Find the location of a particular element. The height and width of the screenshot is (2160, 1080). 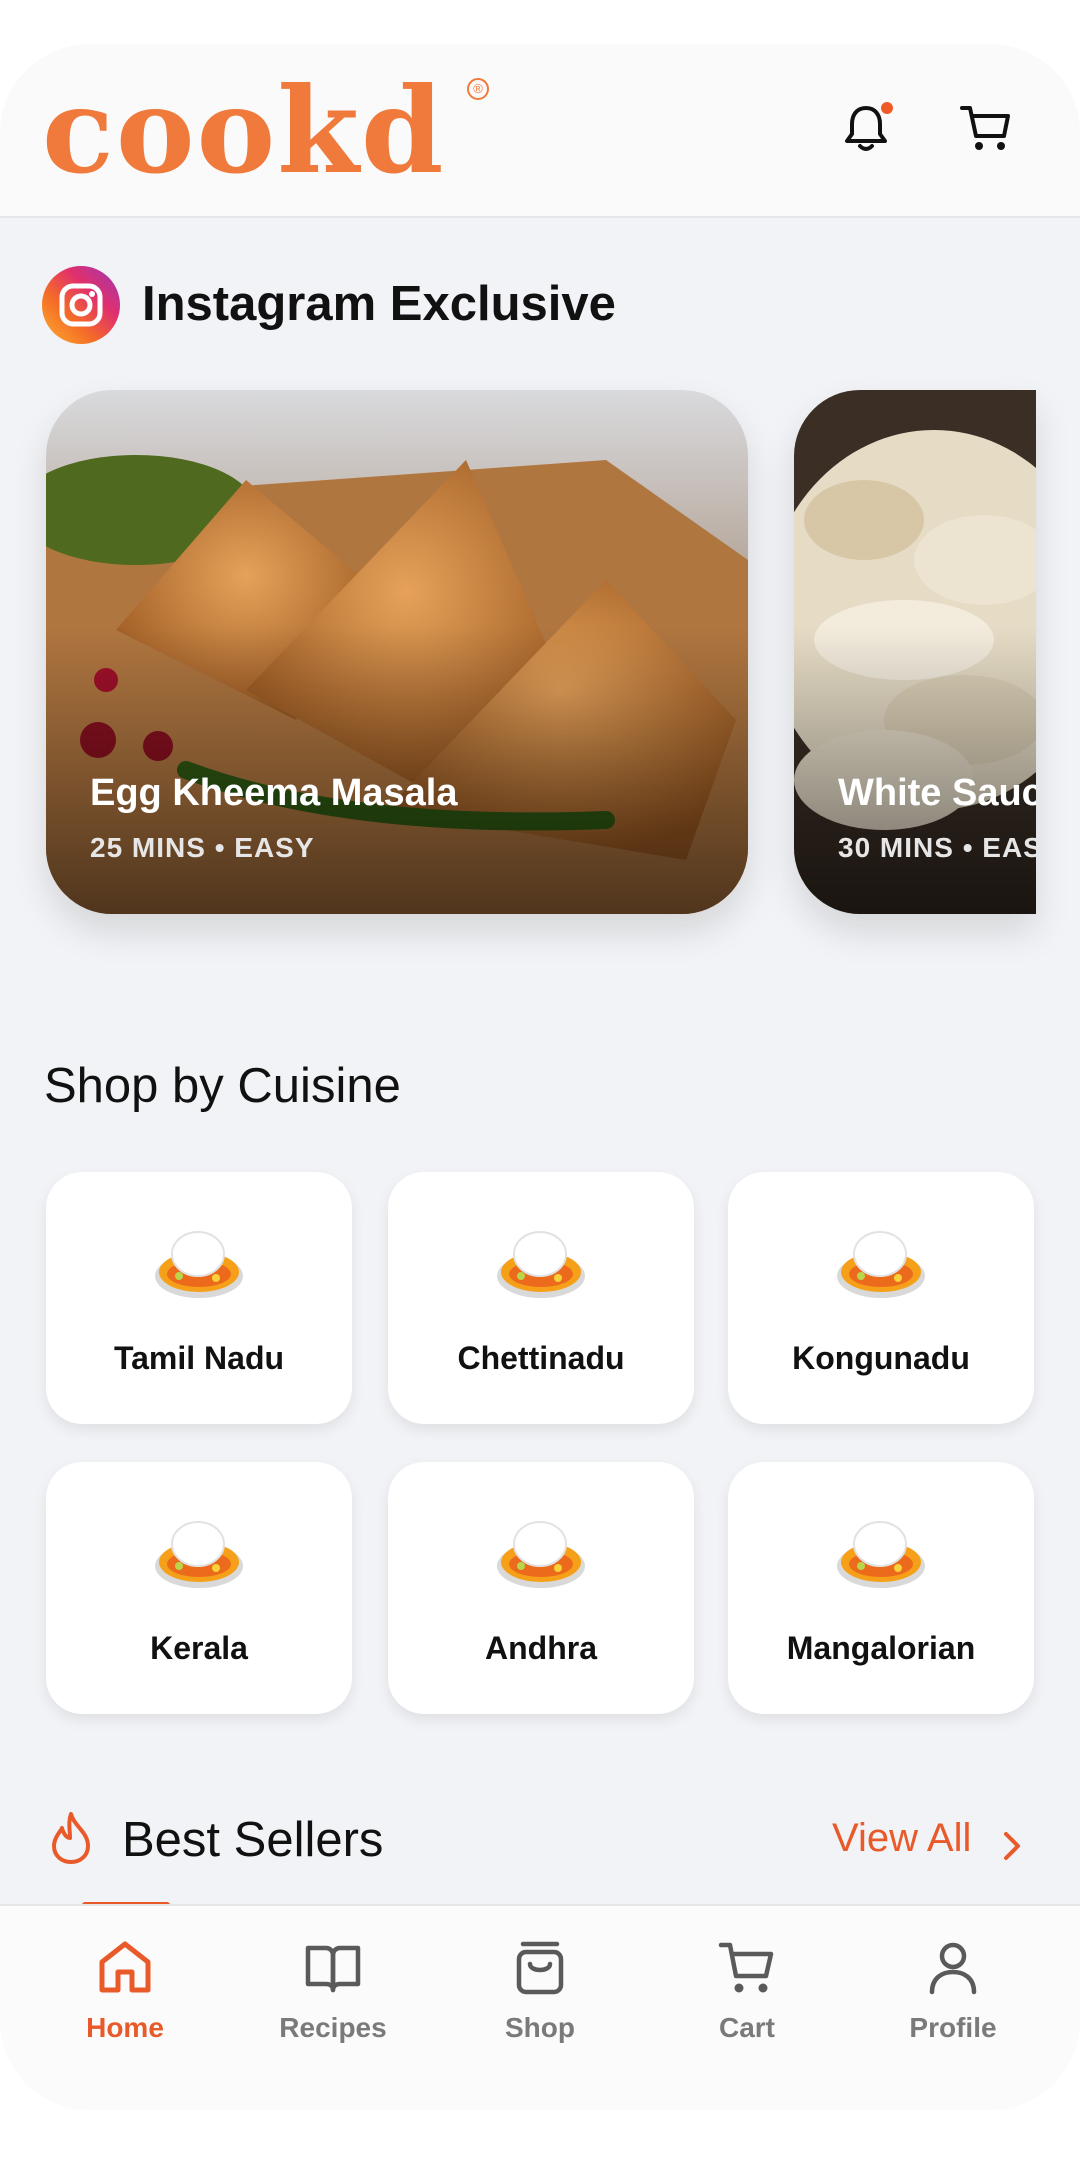

flame-icon is located at coordinates (71, 1838).